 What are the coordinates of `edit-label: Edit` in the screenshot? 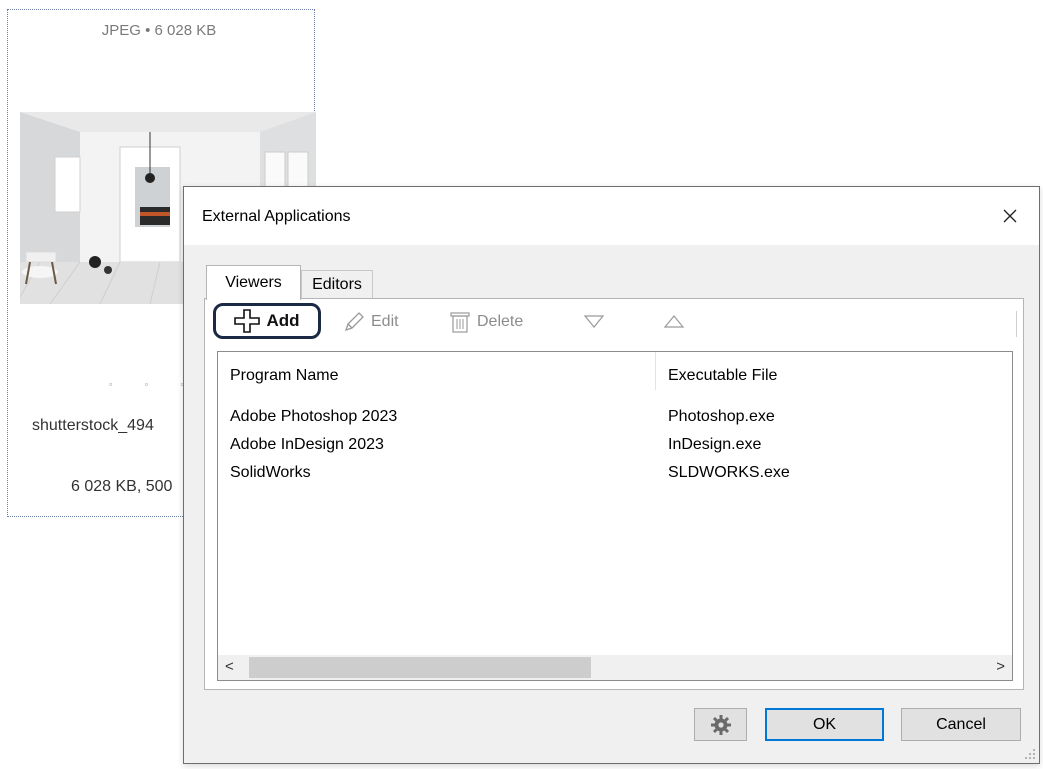 It's located at (385, 321).